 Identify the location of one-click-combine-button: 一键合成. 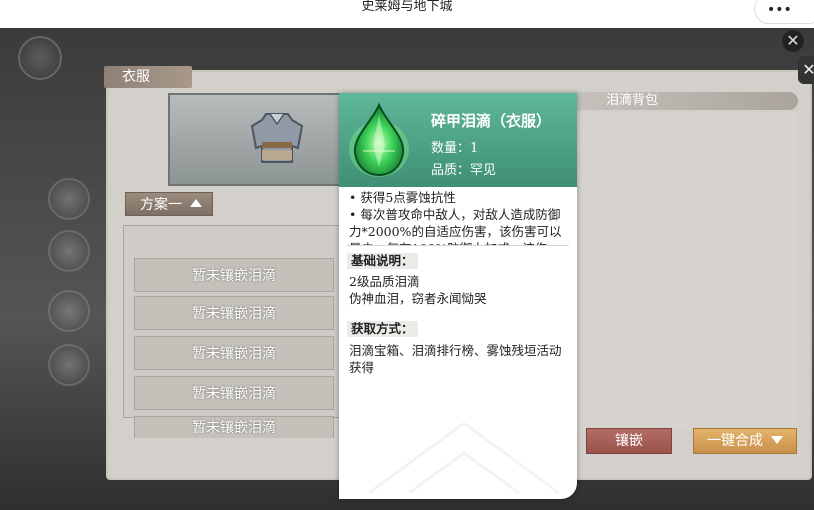
(745, 441).